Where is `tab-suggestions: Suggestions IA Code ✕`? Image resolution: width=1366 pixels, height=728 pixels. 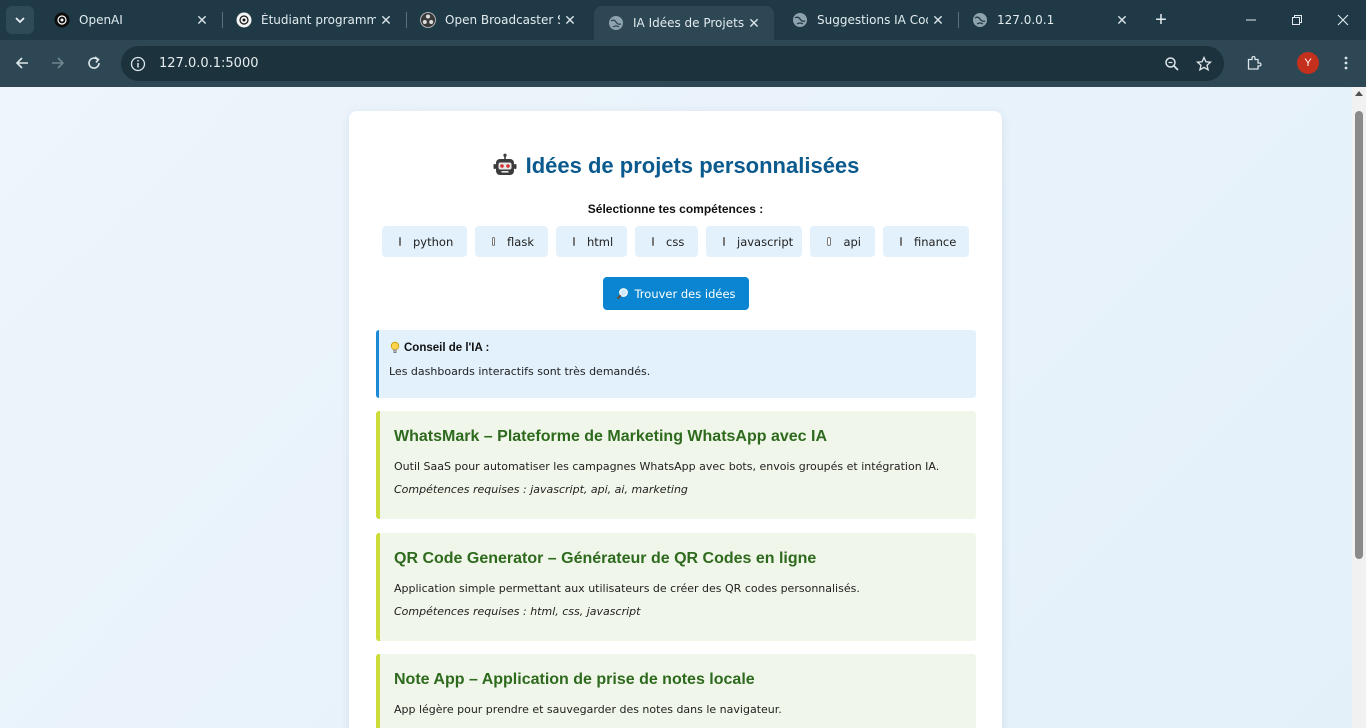
tab-suggestions: Suggestions IA Code ✕ is located at coordinates (868, 20).